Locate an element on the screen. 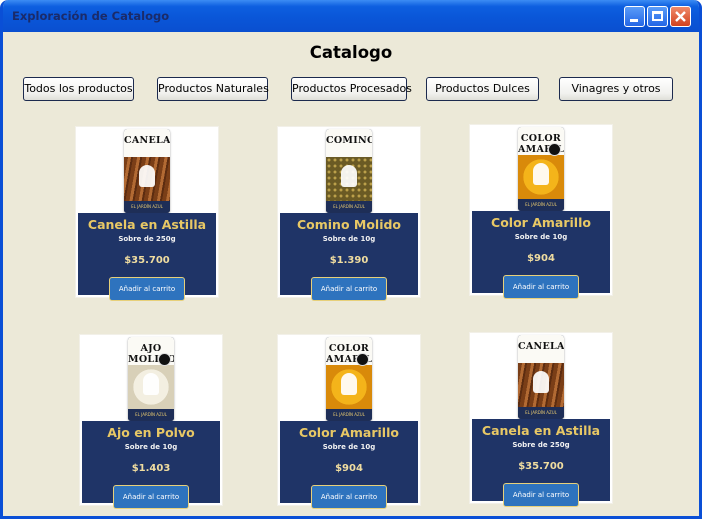 The width and height of the screenshot is (702, 519). maximize-button is located at coordinates (657, 16).